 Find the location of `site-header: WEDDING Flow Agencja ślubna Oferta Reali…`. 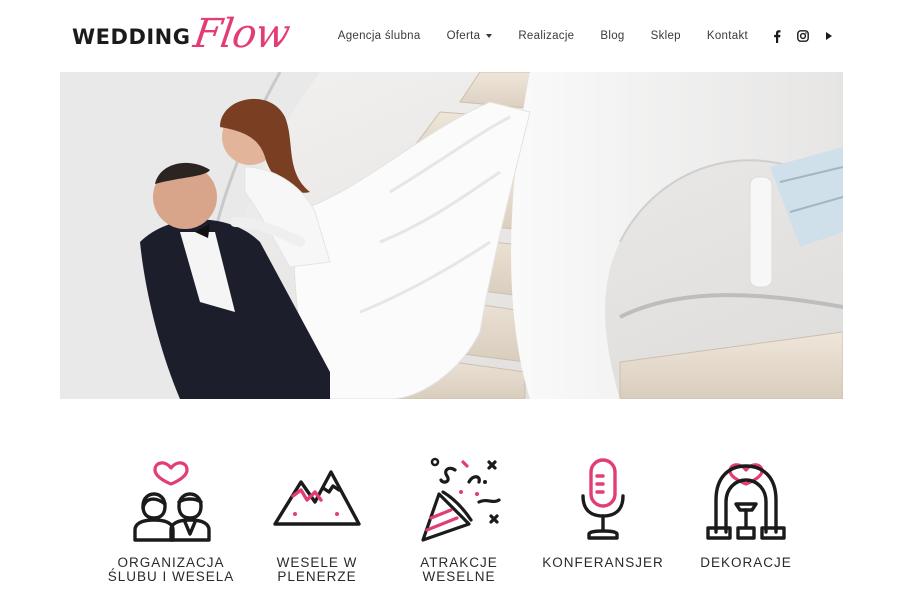

site-header: WEDDING Flow Agencja ślubna Oferta Reali… is located at coordinates (450, 36).